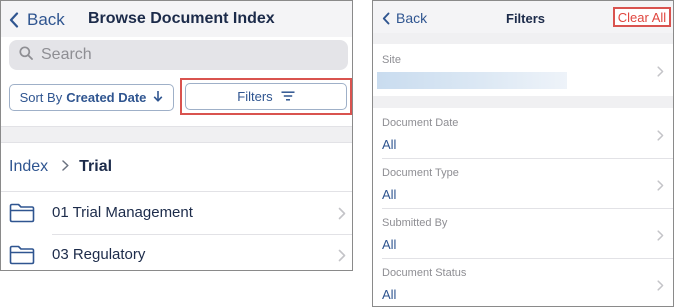 The height and width of the screenshot is (307, 674). What do you see at coordinates (41, 97) in the screenshot?
I see `sort-by-prefix: Sort By` at bounding box center [41, 97].